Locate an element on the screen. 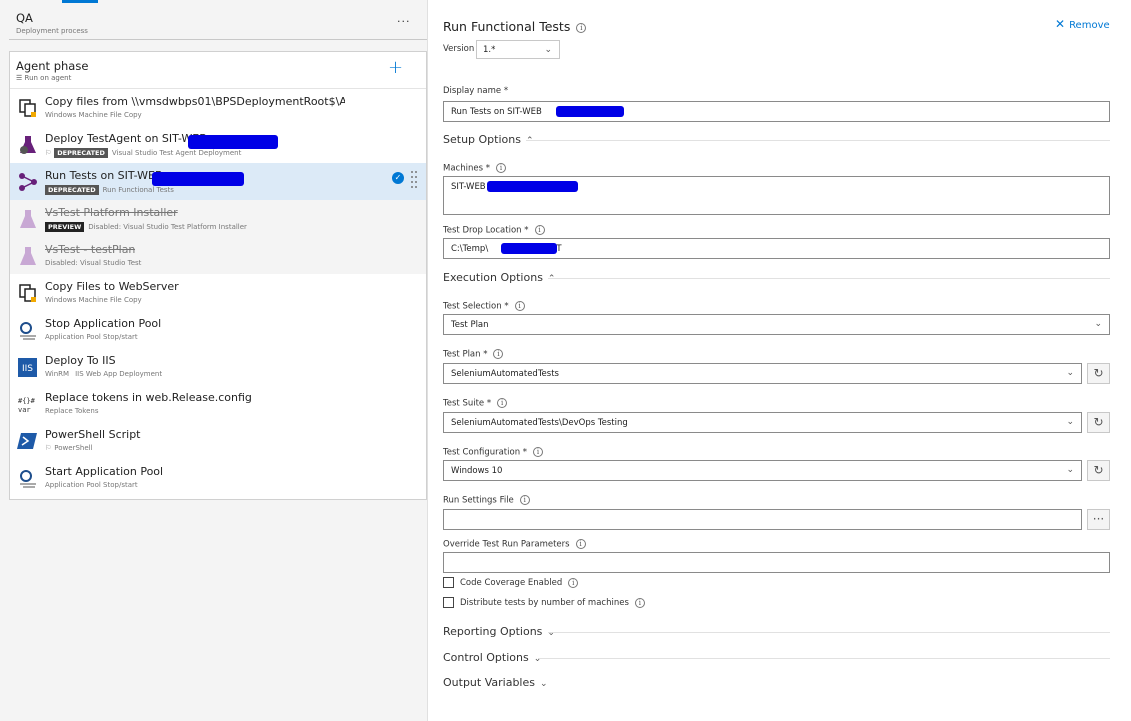 This screenshot has height=721, width=1131. distribute-row: Distribute tests by number of machines i is located at coordinates (544, 602).